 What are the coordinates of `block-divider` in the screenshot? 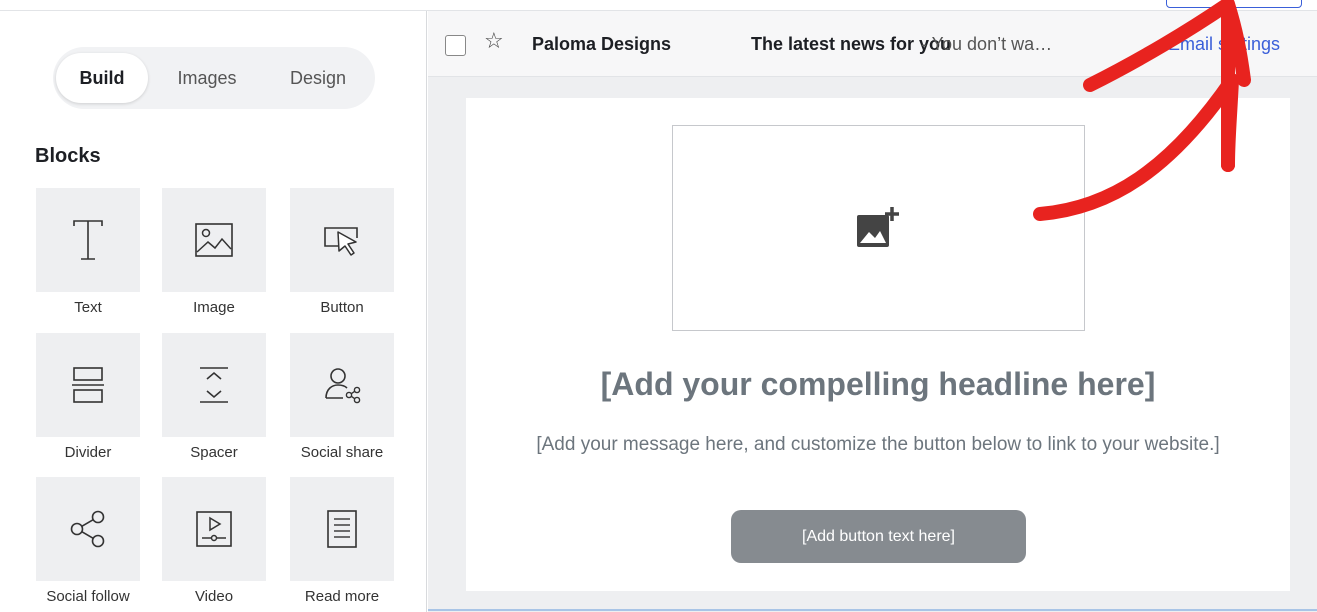 It's located at (88, 385).